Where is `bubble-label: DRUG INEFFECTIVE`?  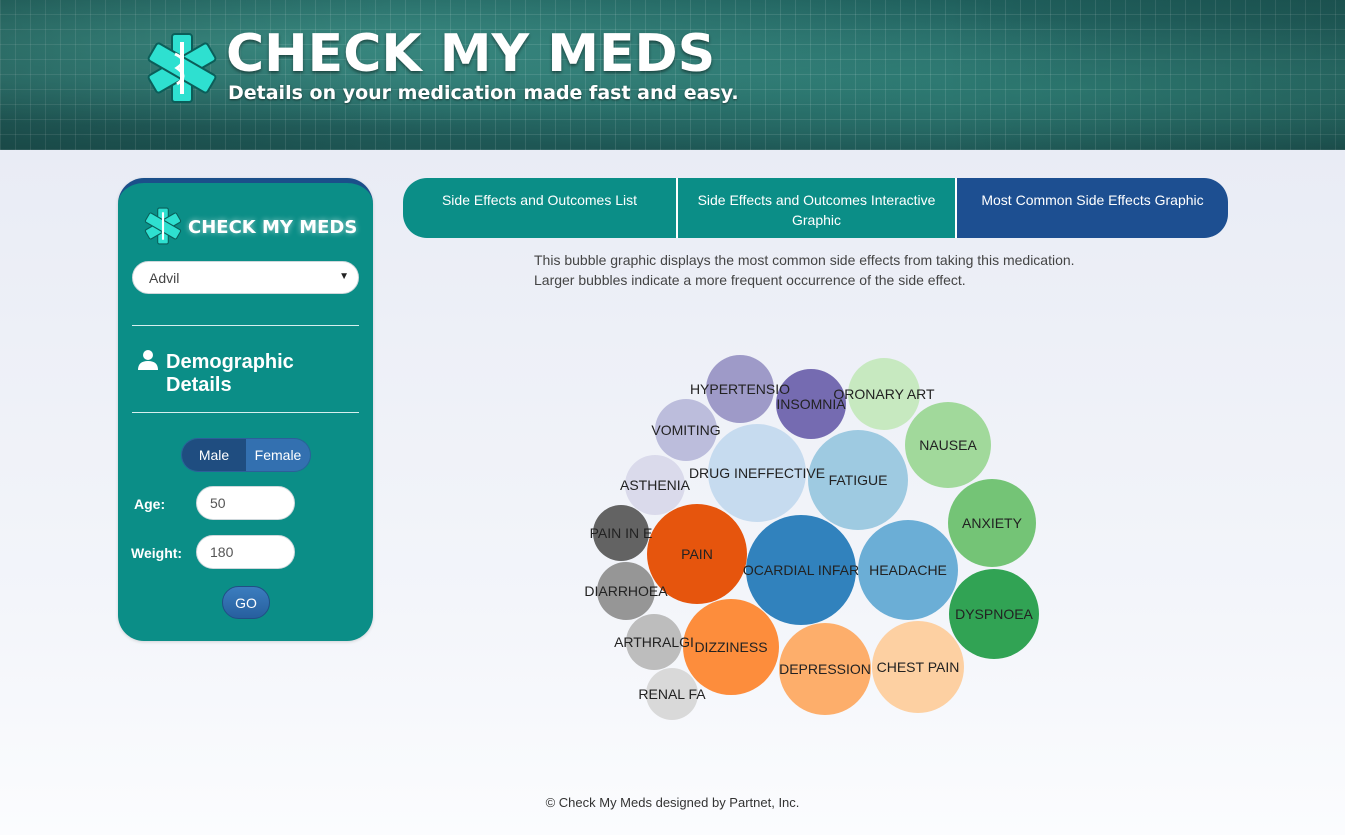
bubble-label: DRUG INEFFECTIVE is located at coordinates (757, 473).